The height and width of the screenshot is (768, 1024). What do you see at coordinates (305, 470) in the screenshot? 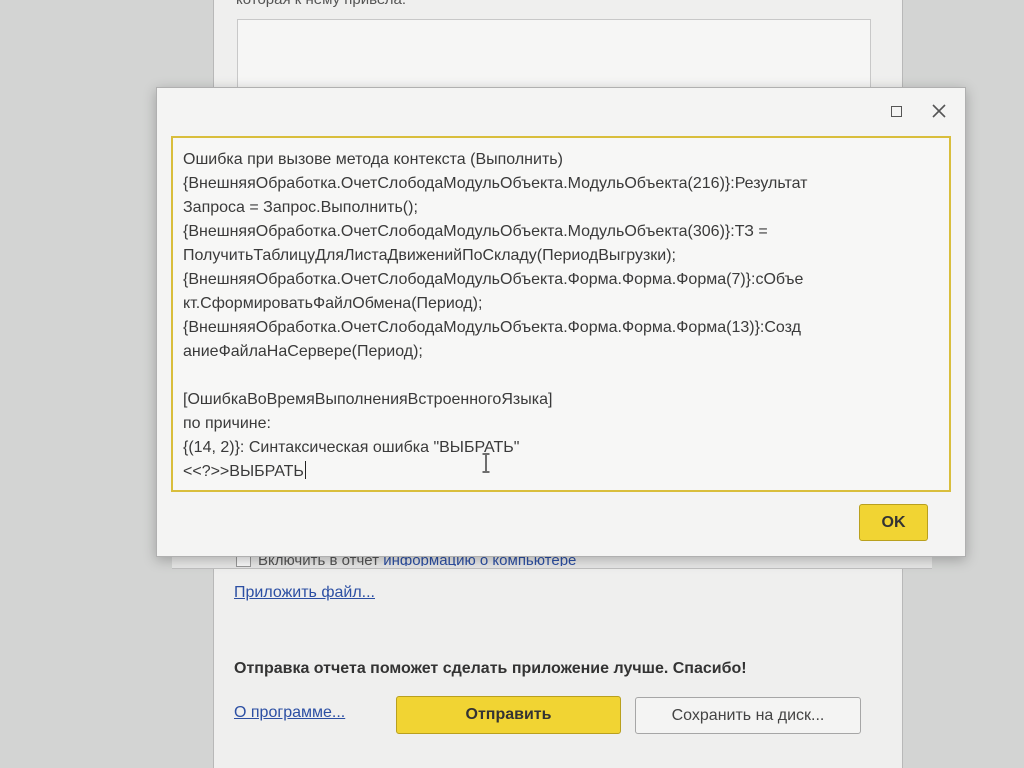
I see `text-caret` at bounding box center [305, 470].